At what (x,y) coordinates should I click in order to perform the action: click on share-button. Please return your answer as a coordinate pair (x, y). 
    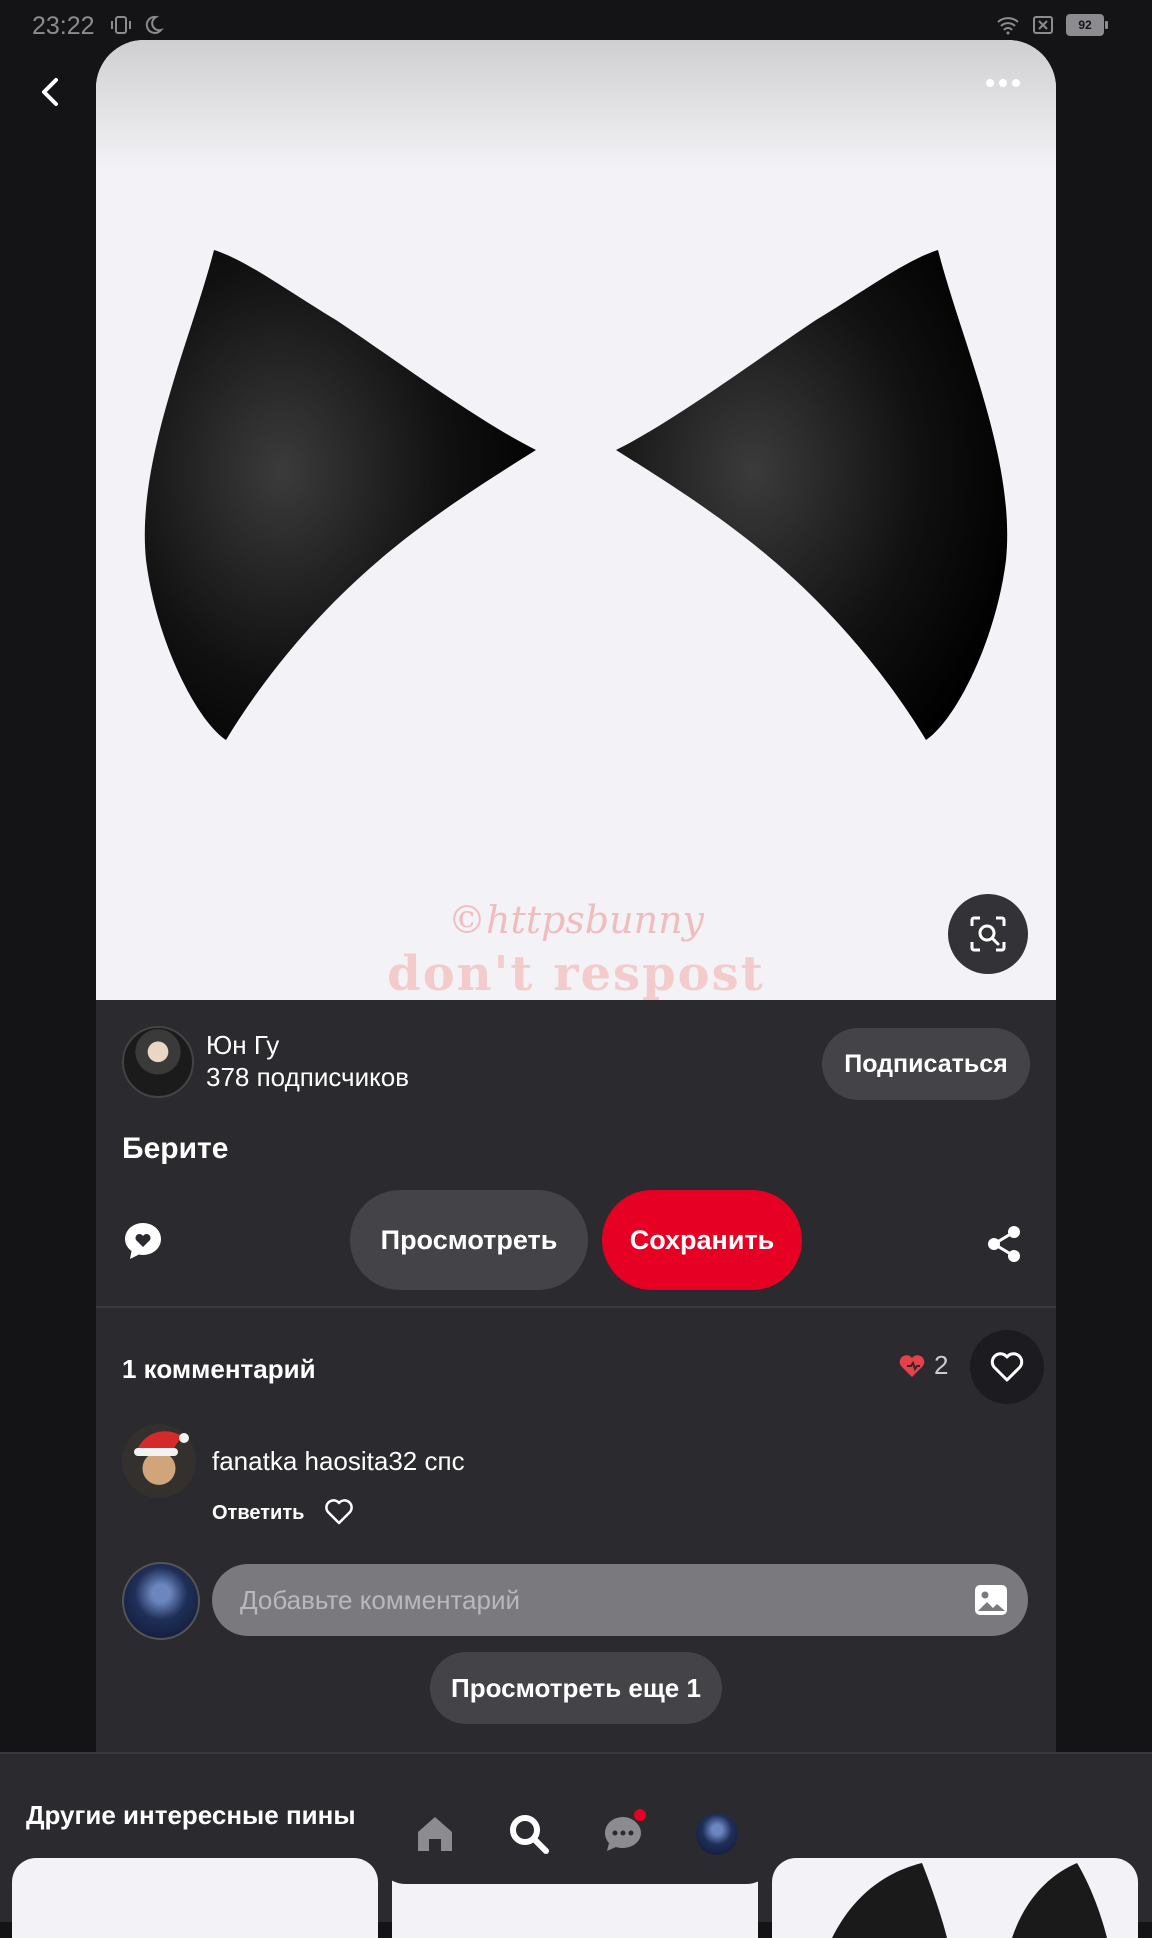
    Looking at the image, I should click on (1004, 1244).